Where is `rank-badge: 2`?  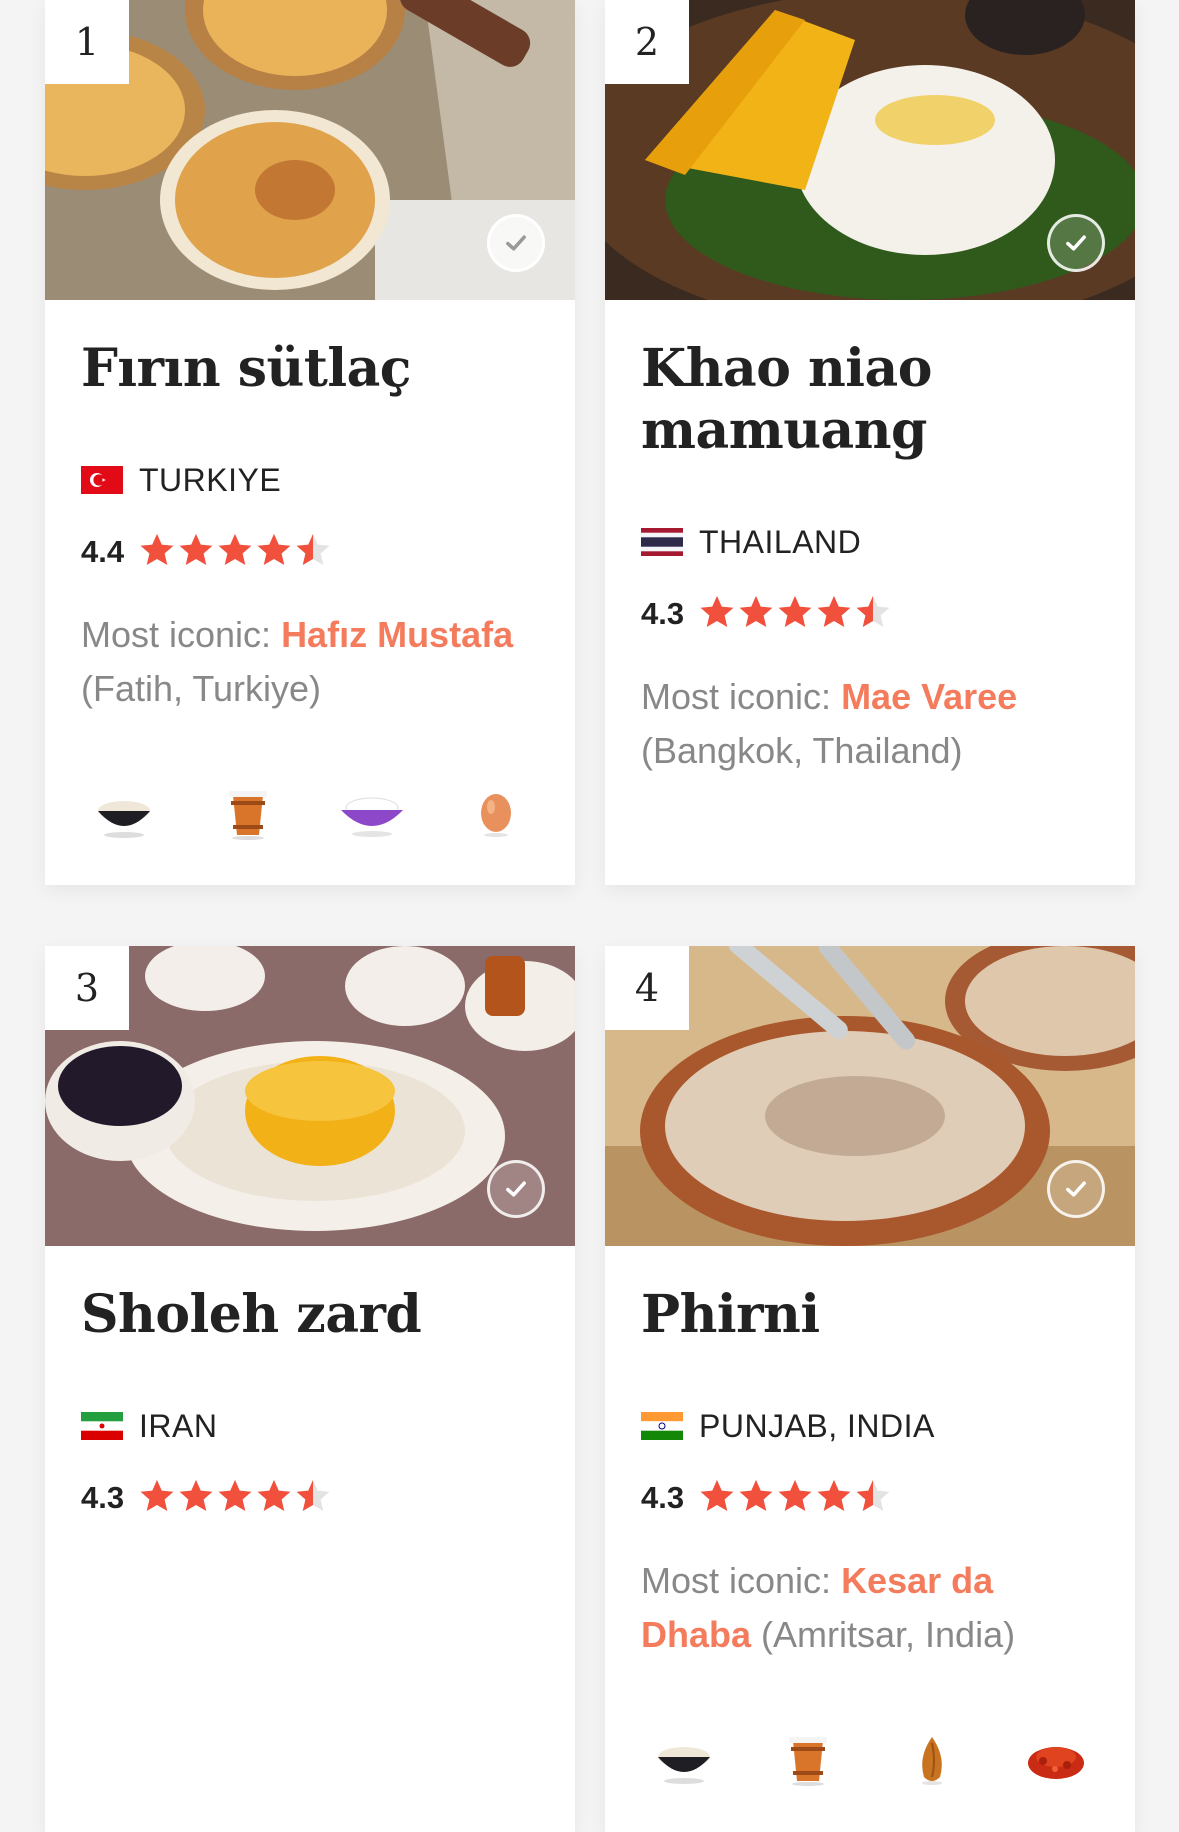
rank-badge: 2 is located at coordinates (647, 42).